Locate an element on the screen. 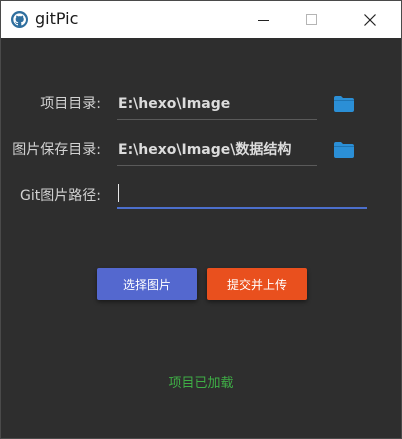 Image resolution: width=402 pixels, height=439 pixels. minimize-button is located at coordinates (264, 19).